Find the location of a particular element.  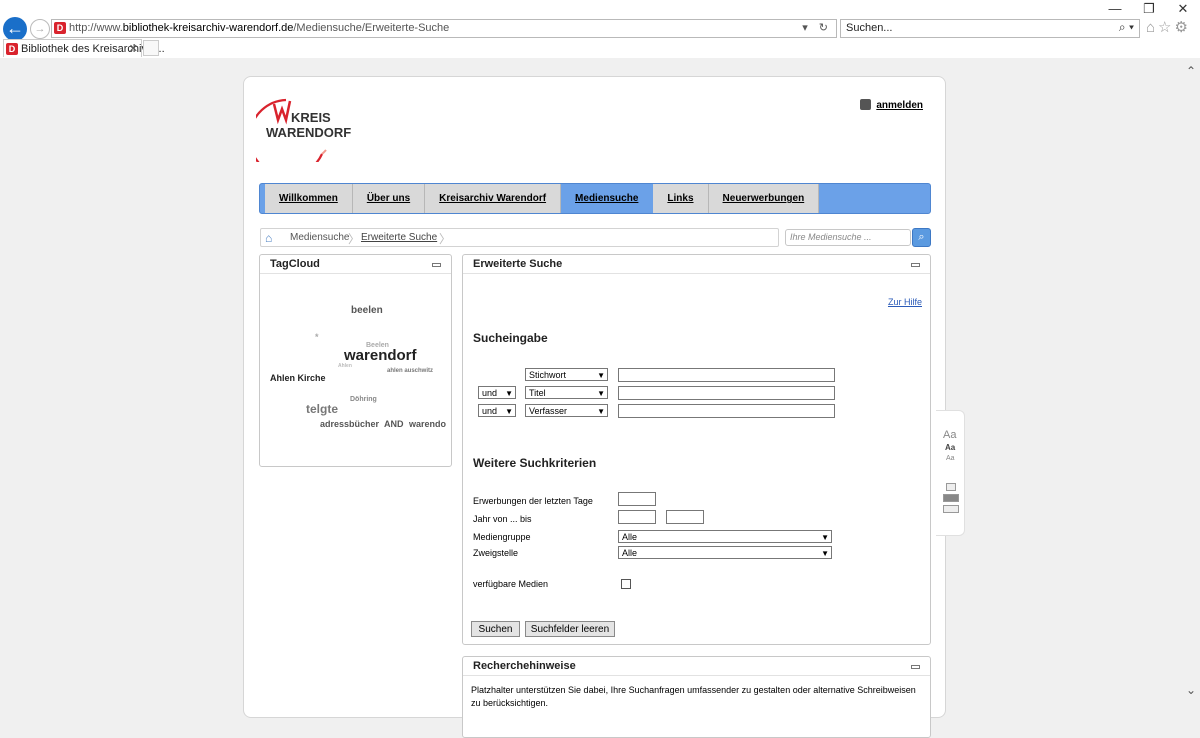

arrow-left-icon: ← is located at coordinates (15, 28).